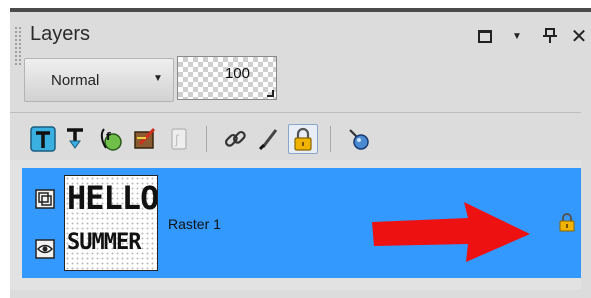 The height and width of the screenshot is (298, 591). I want to click on thumbnail-text: SUMMER, so click(104, 242).